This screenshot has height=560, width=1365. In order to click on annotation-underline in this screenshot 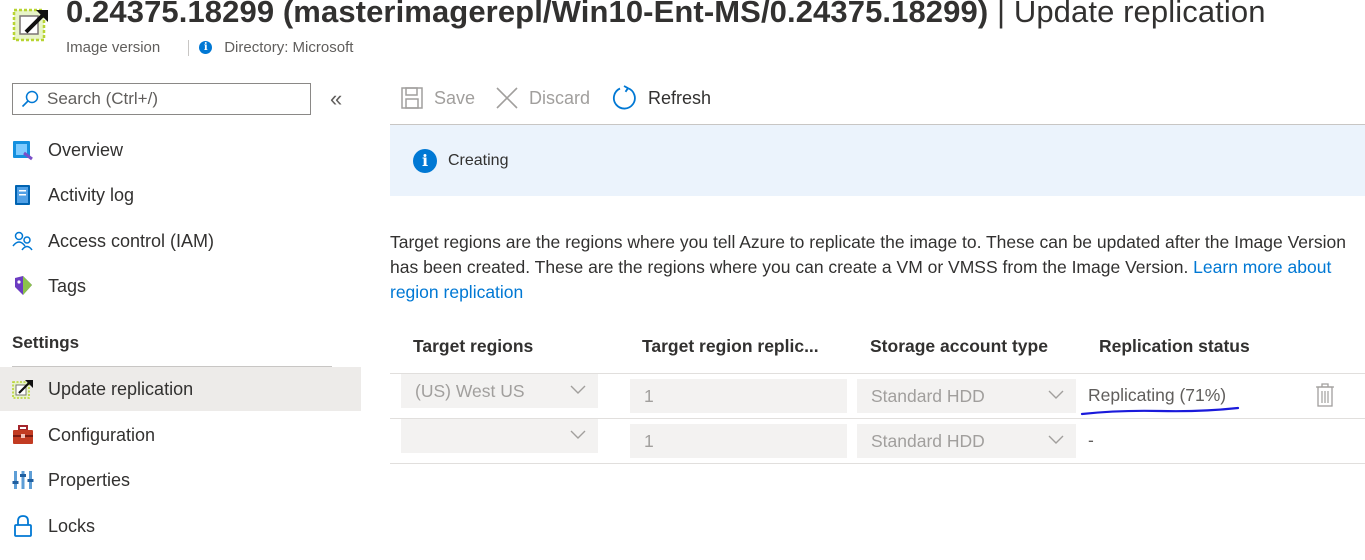, I will do `click(1160, 411)`.